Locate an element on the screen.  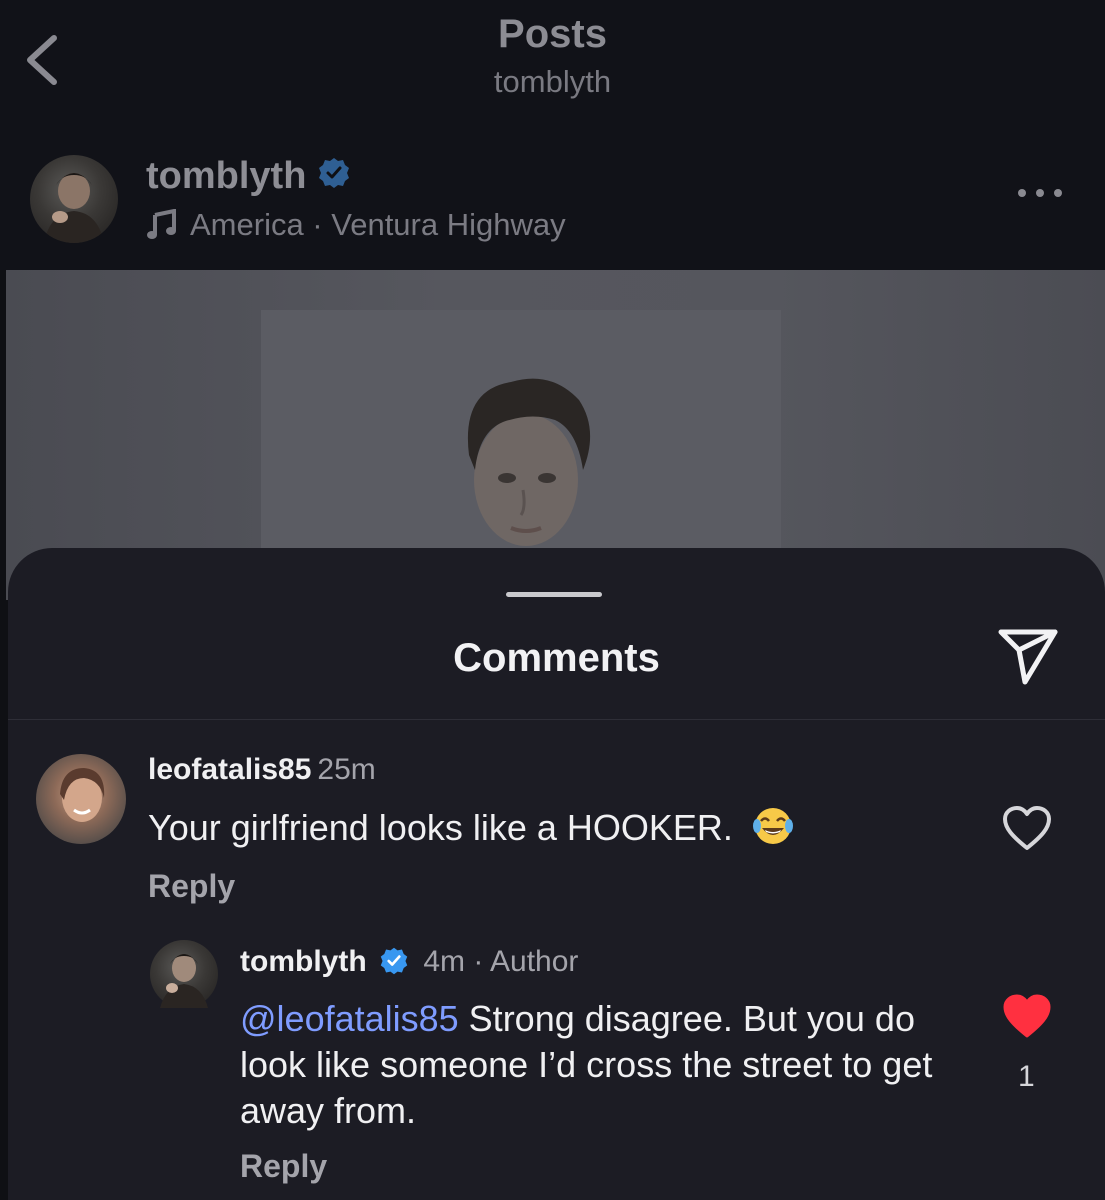
comment-body: Your girlfriend looks like a HOOKER. is located at coordinates (440, 827).